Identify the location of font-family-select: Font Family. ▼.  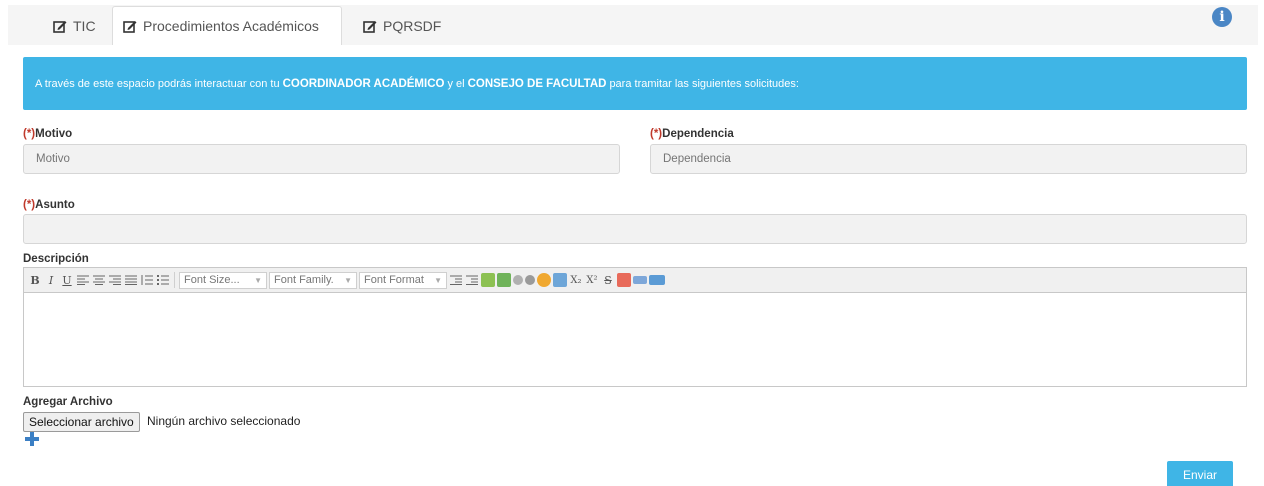
(313, 280).